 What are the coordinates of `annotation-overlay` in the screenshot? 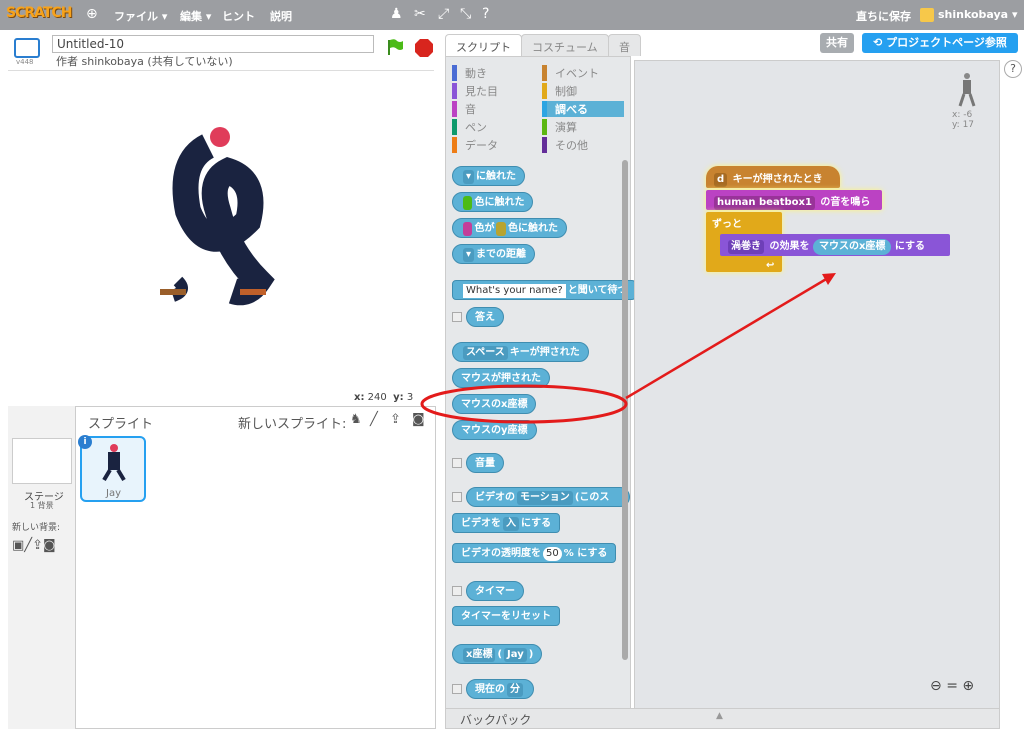 It's located at (628, 348).